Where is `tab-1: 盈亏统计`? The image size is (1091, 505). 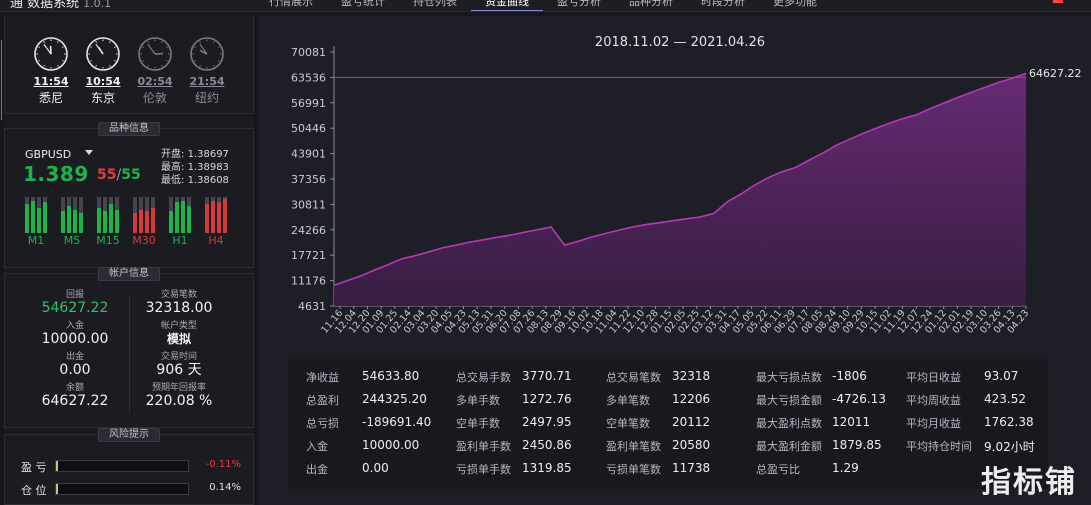
tab-1: 盈亏统计 is located at coordinates (363, 5).